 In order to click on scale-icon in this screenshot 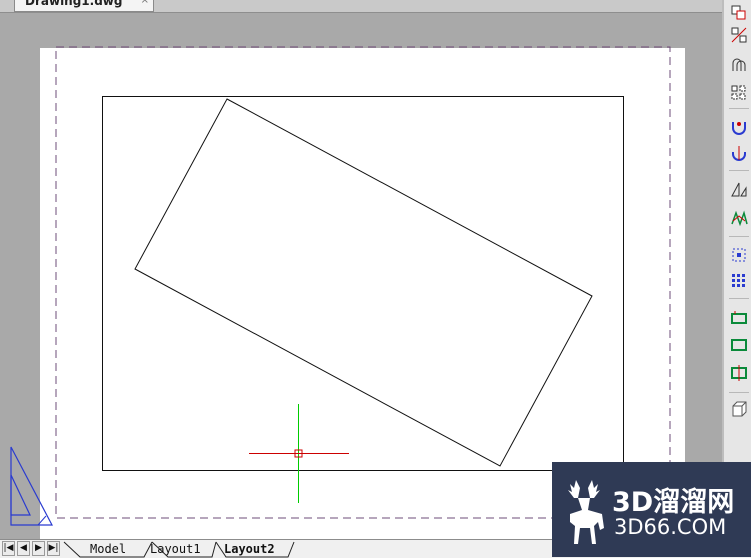, I will do `click(739, 189)`.